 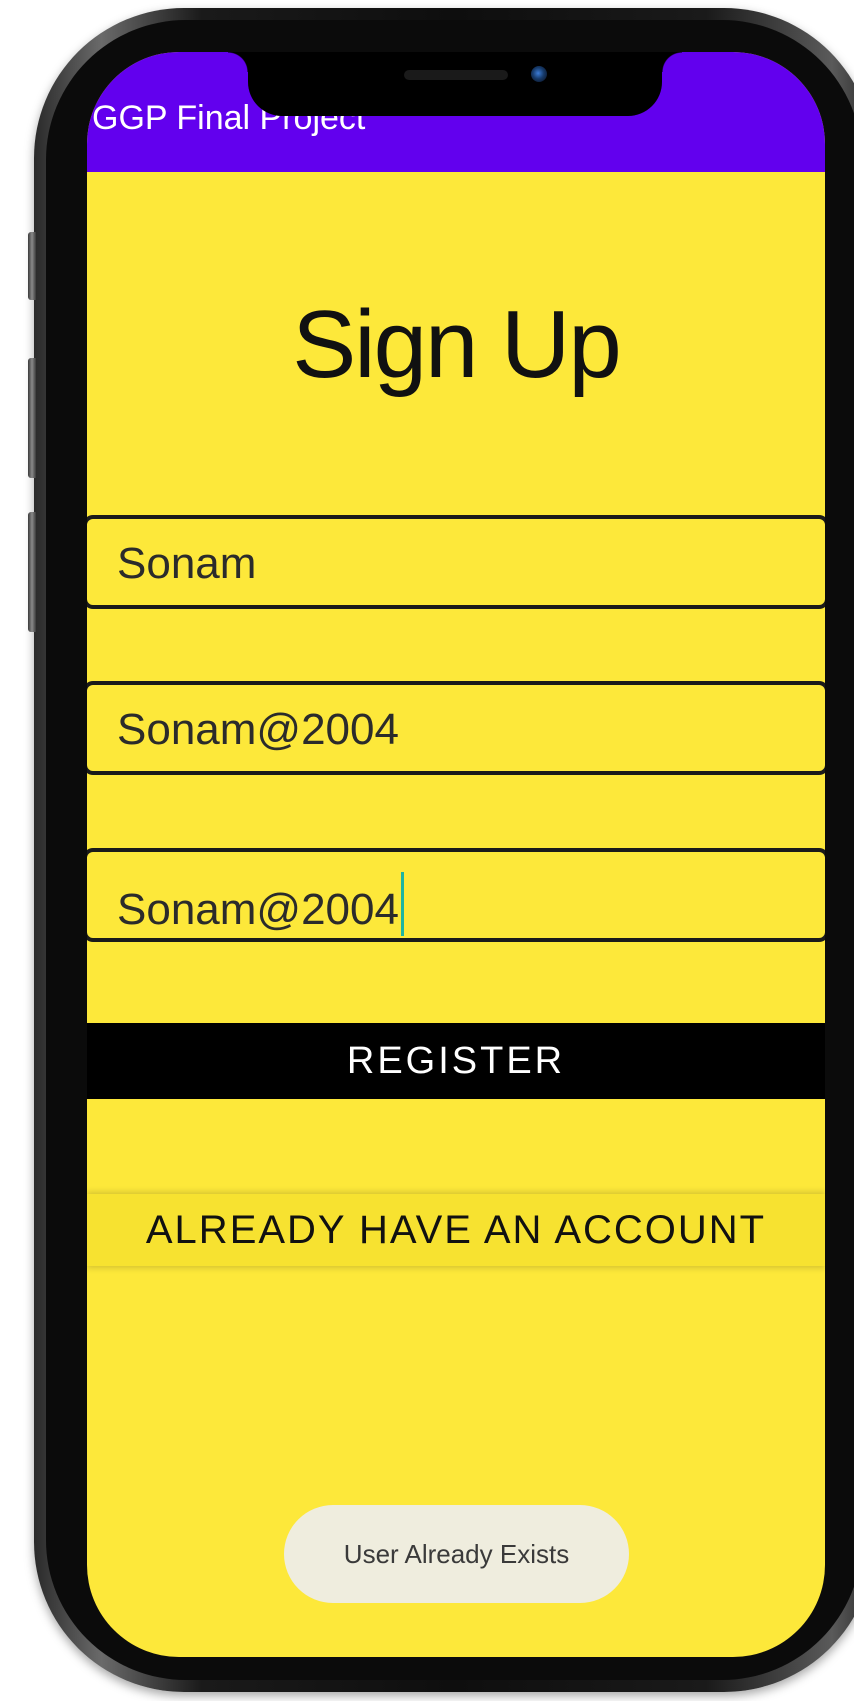 I want to click on front-camera-icon, so click(x=539, y=74).